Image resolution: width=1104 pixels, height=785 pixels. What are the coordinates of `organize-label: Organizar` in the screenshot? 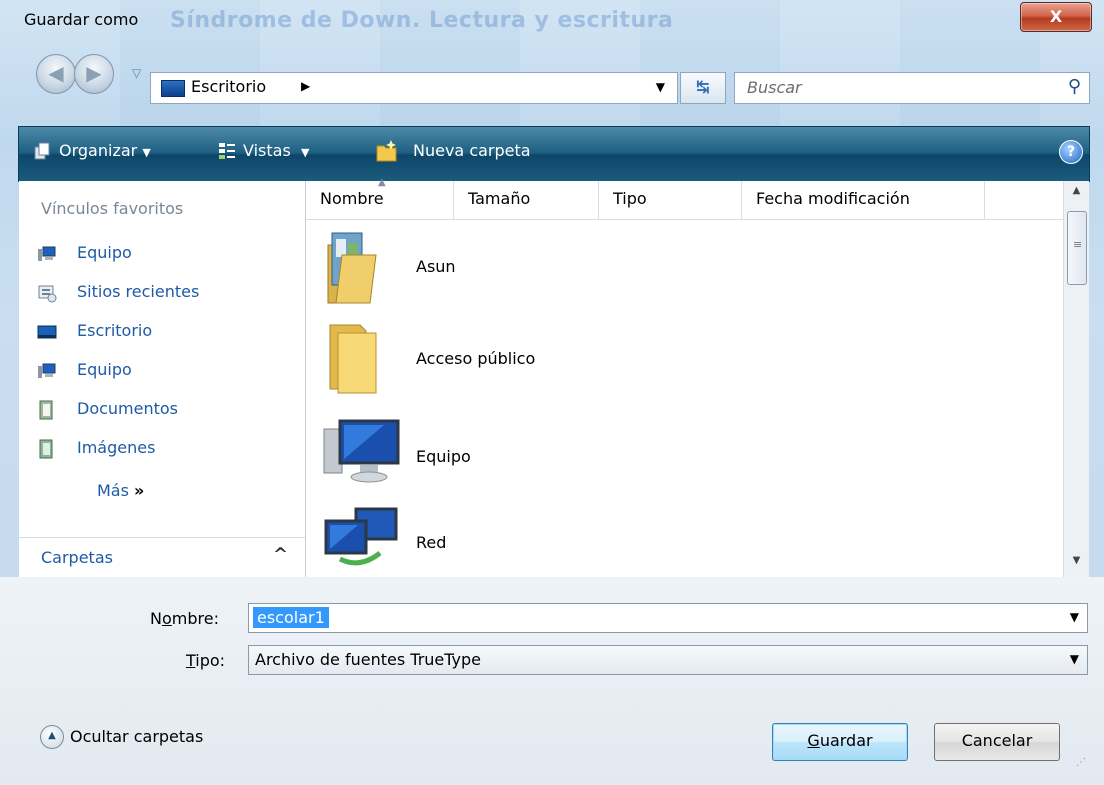 It's located at (98, 150).